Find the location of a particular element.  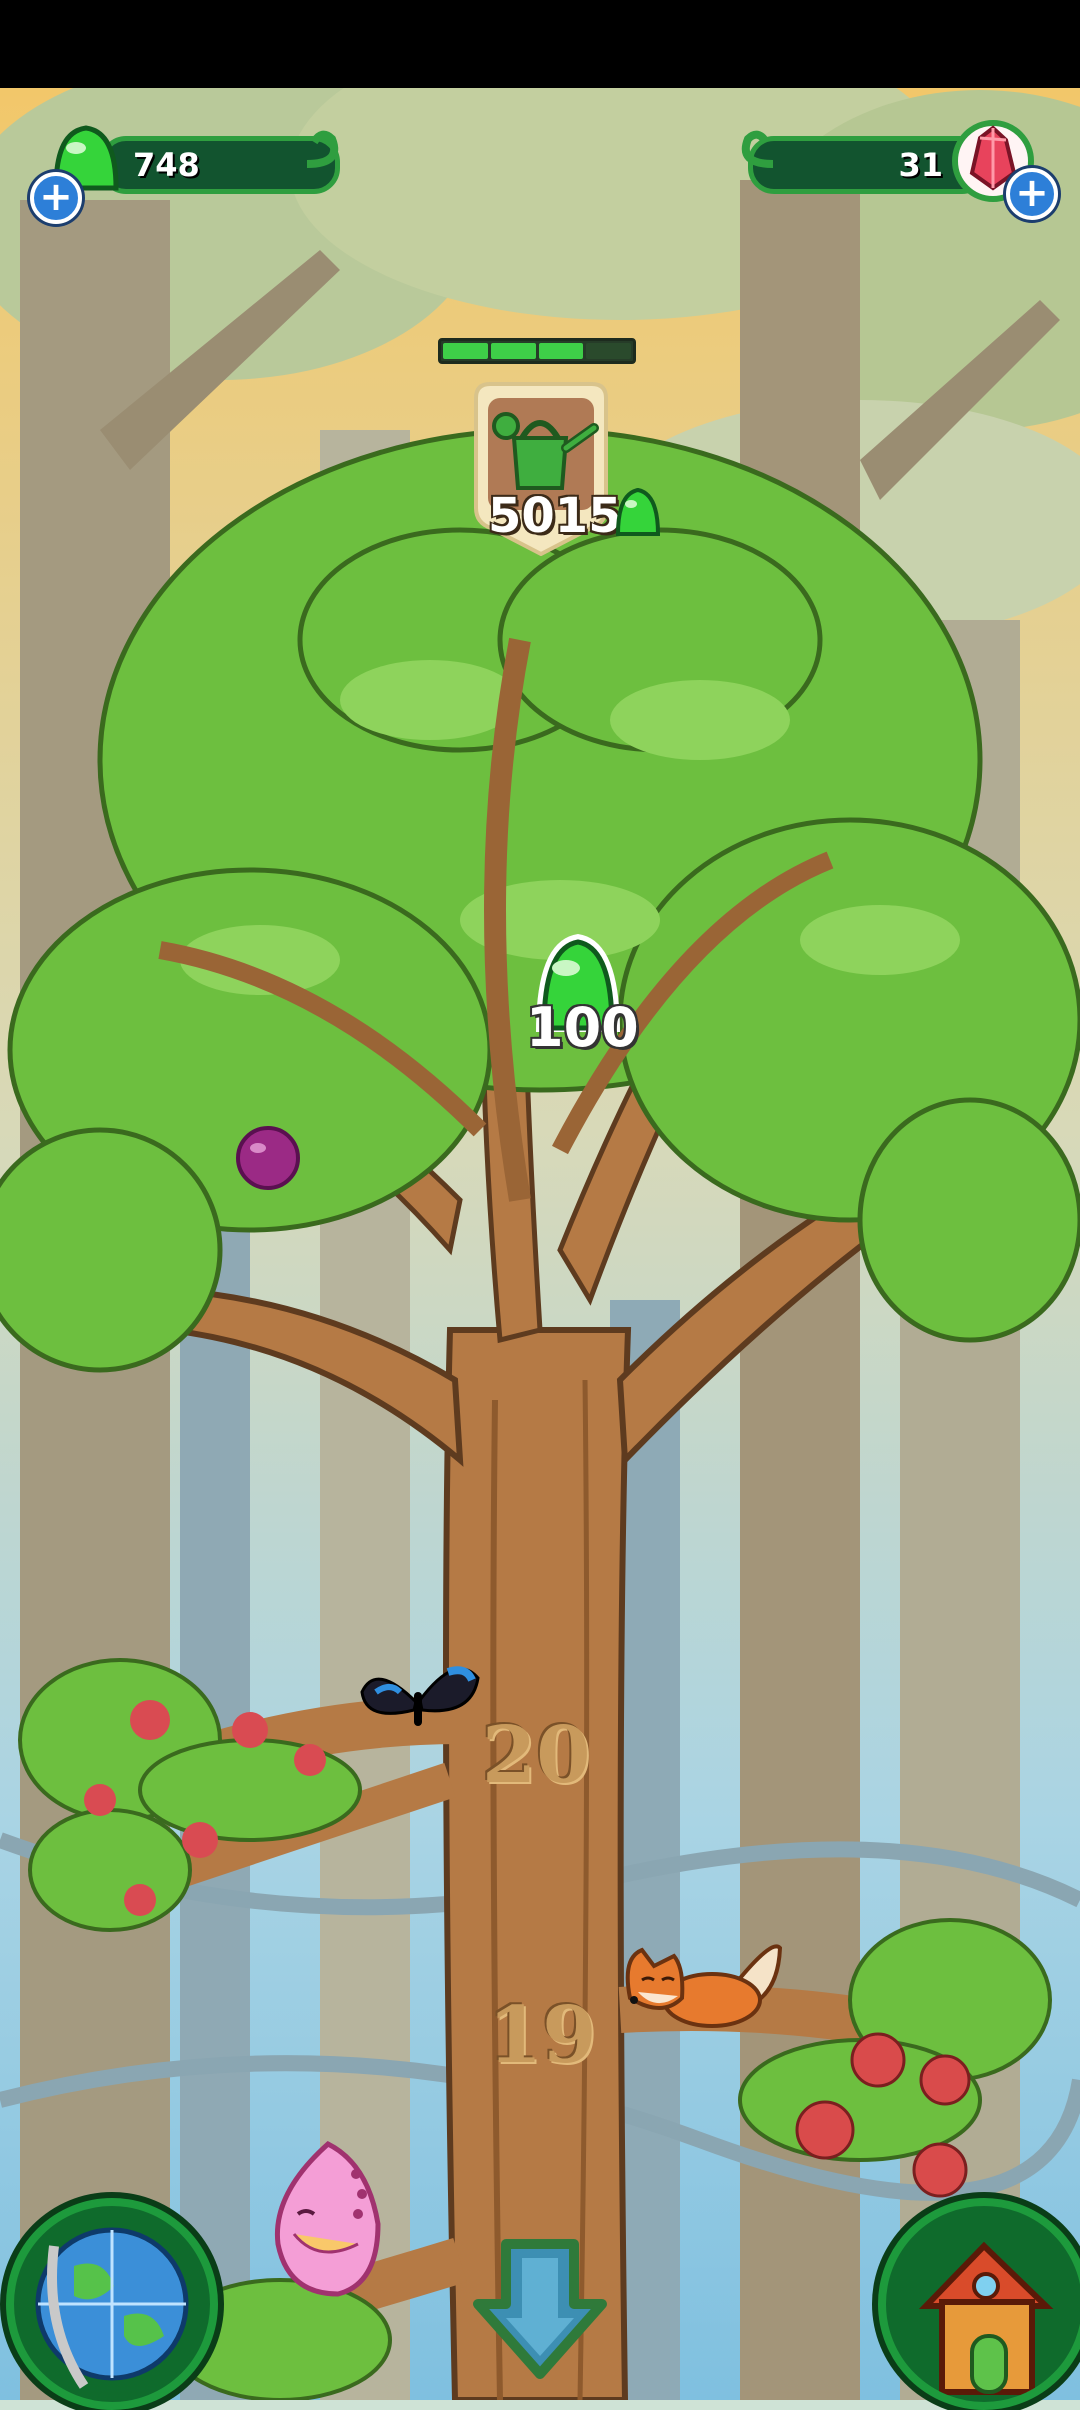

butterfly-icon is located at coordinates (419, 1697).